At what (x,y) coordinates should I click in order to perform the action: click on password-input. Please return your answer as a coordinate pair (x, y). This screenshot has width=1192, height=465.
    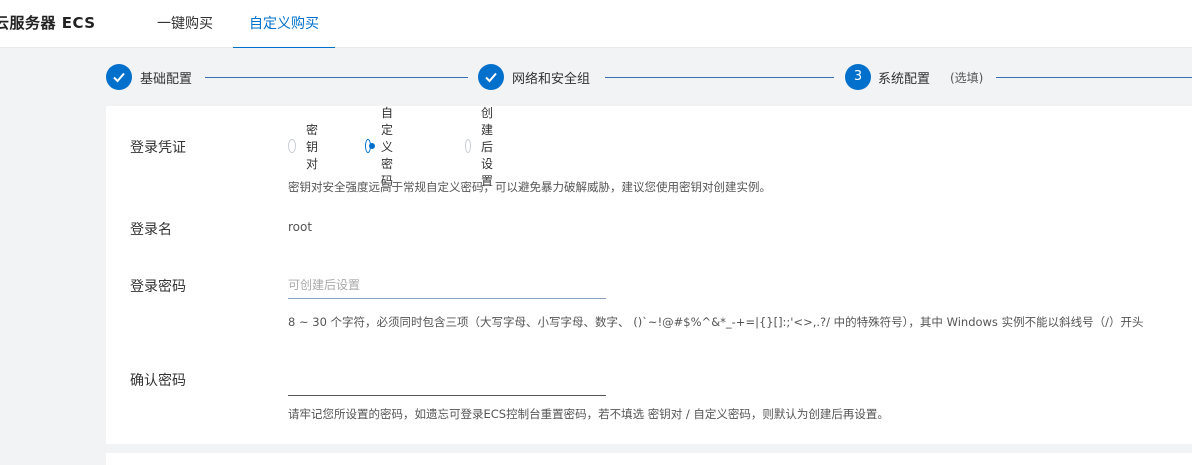
    Looking at the image, I should click on (447, 285).